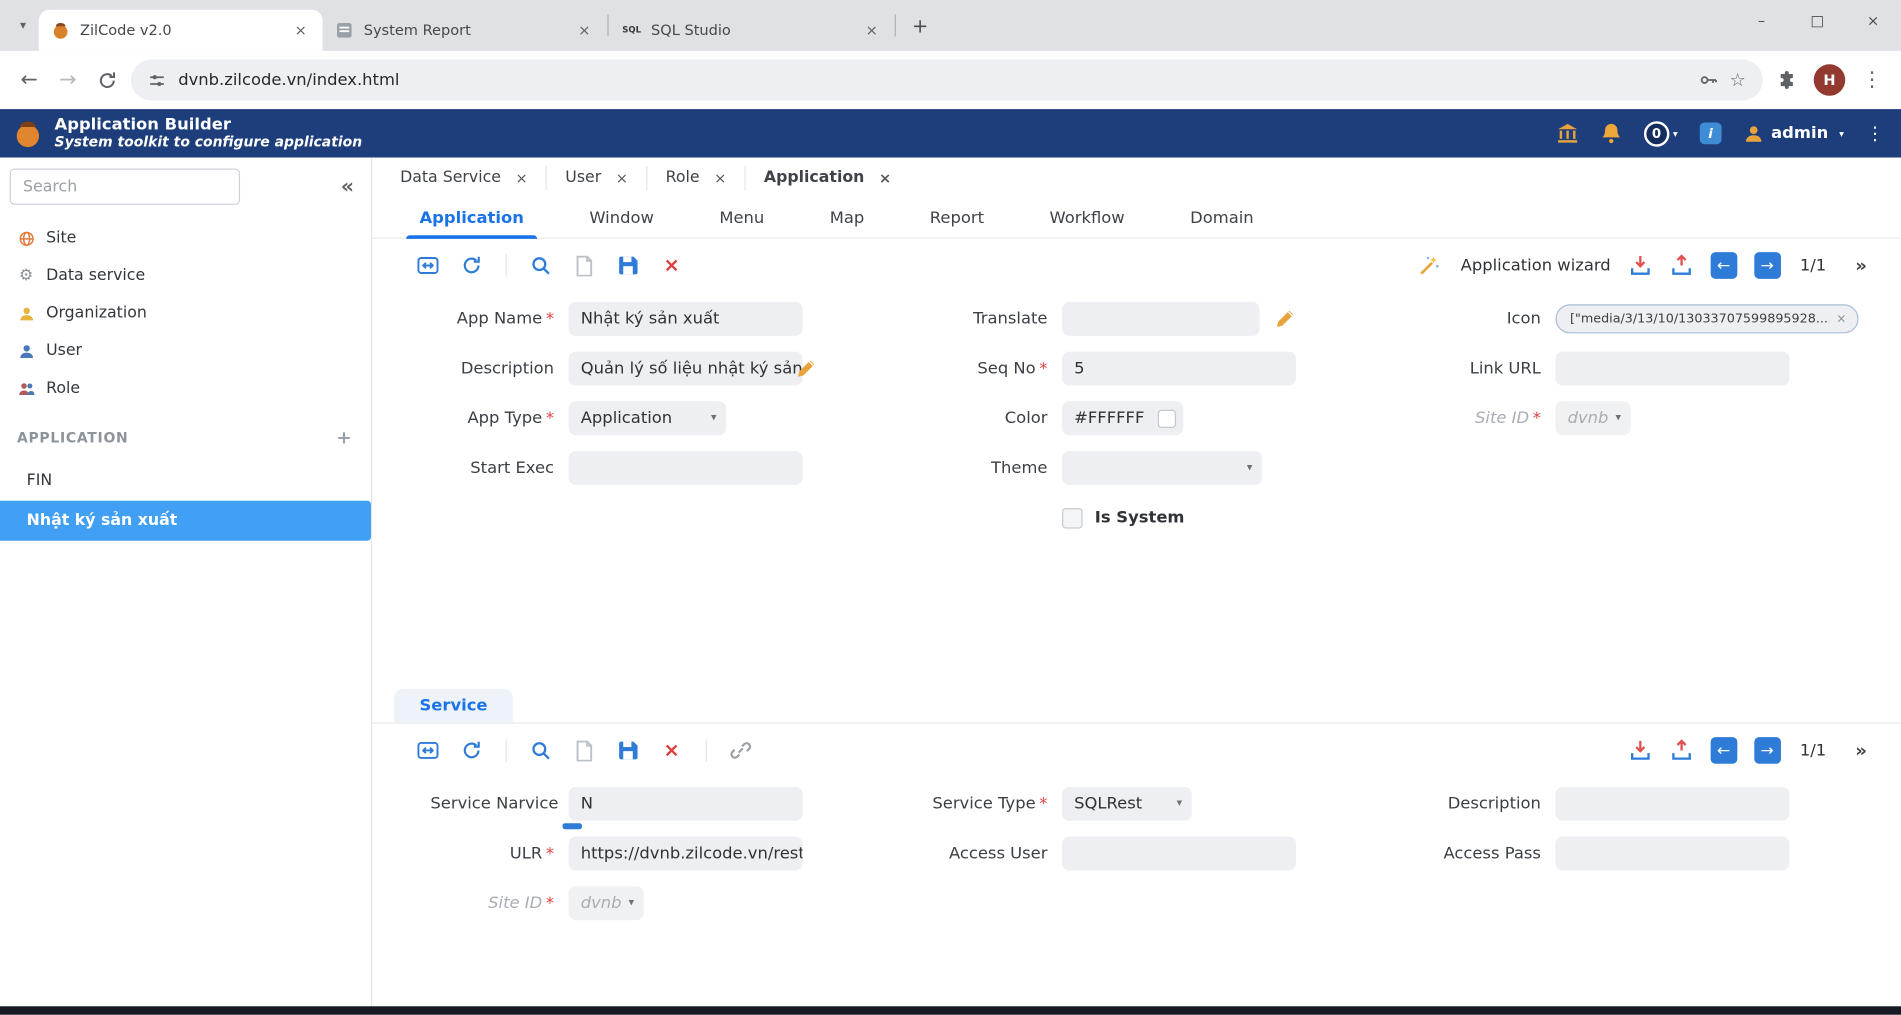  Describe the element at coordinates (465, 177) in the screenshot. I see `doc-tab-data-service: Data Service ×` at that location.